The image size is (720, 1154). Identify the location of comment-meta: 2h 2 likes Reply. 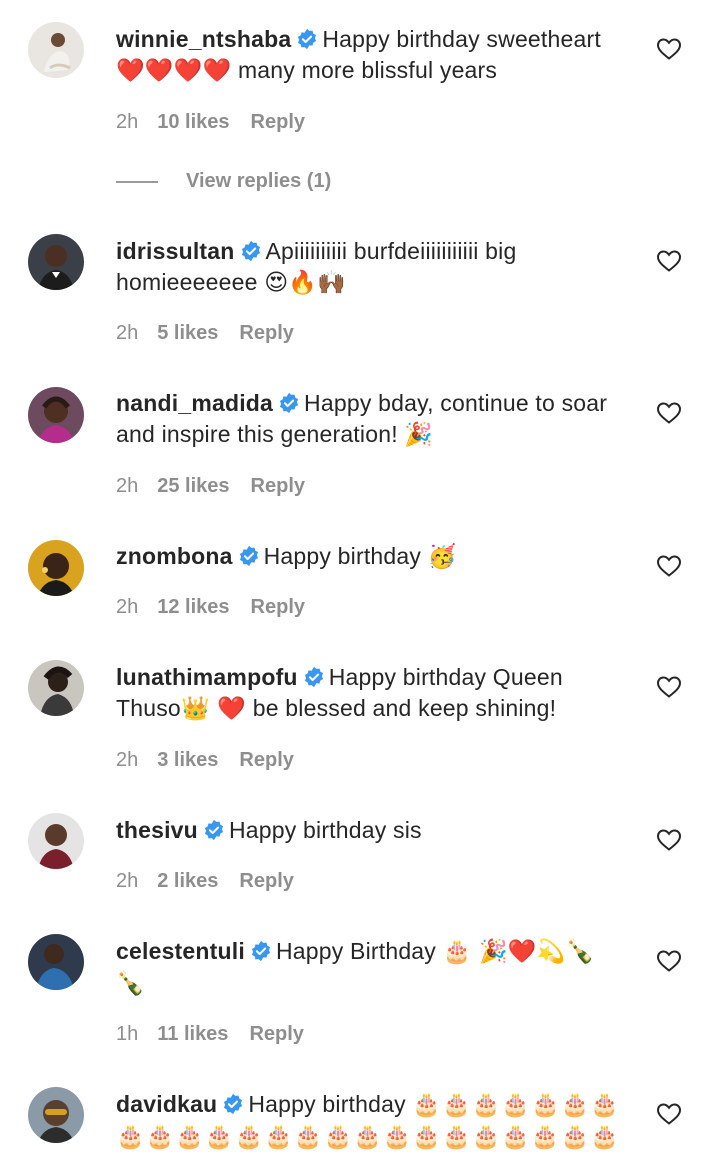
(205, 881).